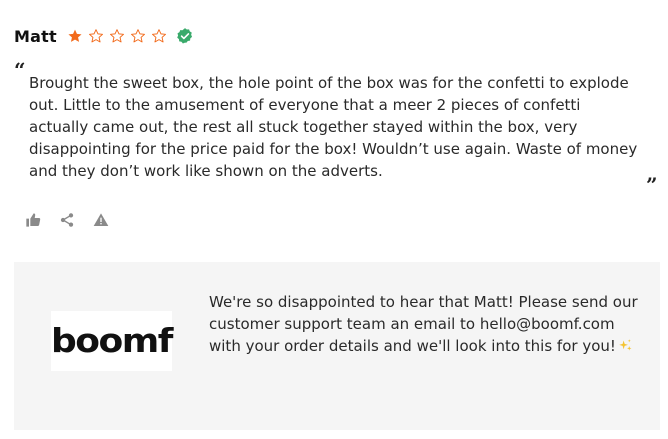 This screenshot has height=439, width=668. Describe the element at coordinates (101, 220) in the screenshot. I see `report-warning-icon` at that location.